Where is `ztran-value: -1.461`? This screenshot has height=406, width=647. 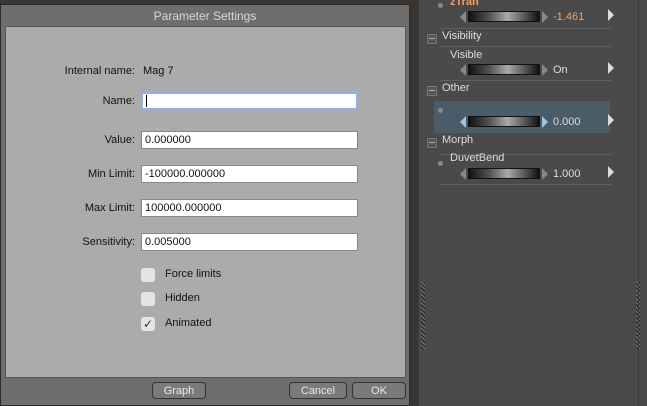
ztran-value: -1.461 is located at coordinates (568, 17).